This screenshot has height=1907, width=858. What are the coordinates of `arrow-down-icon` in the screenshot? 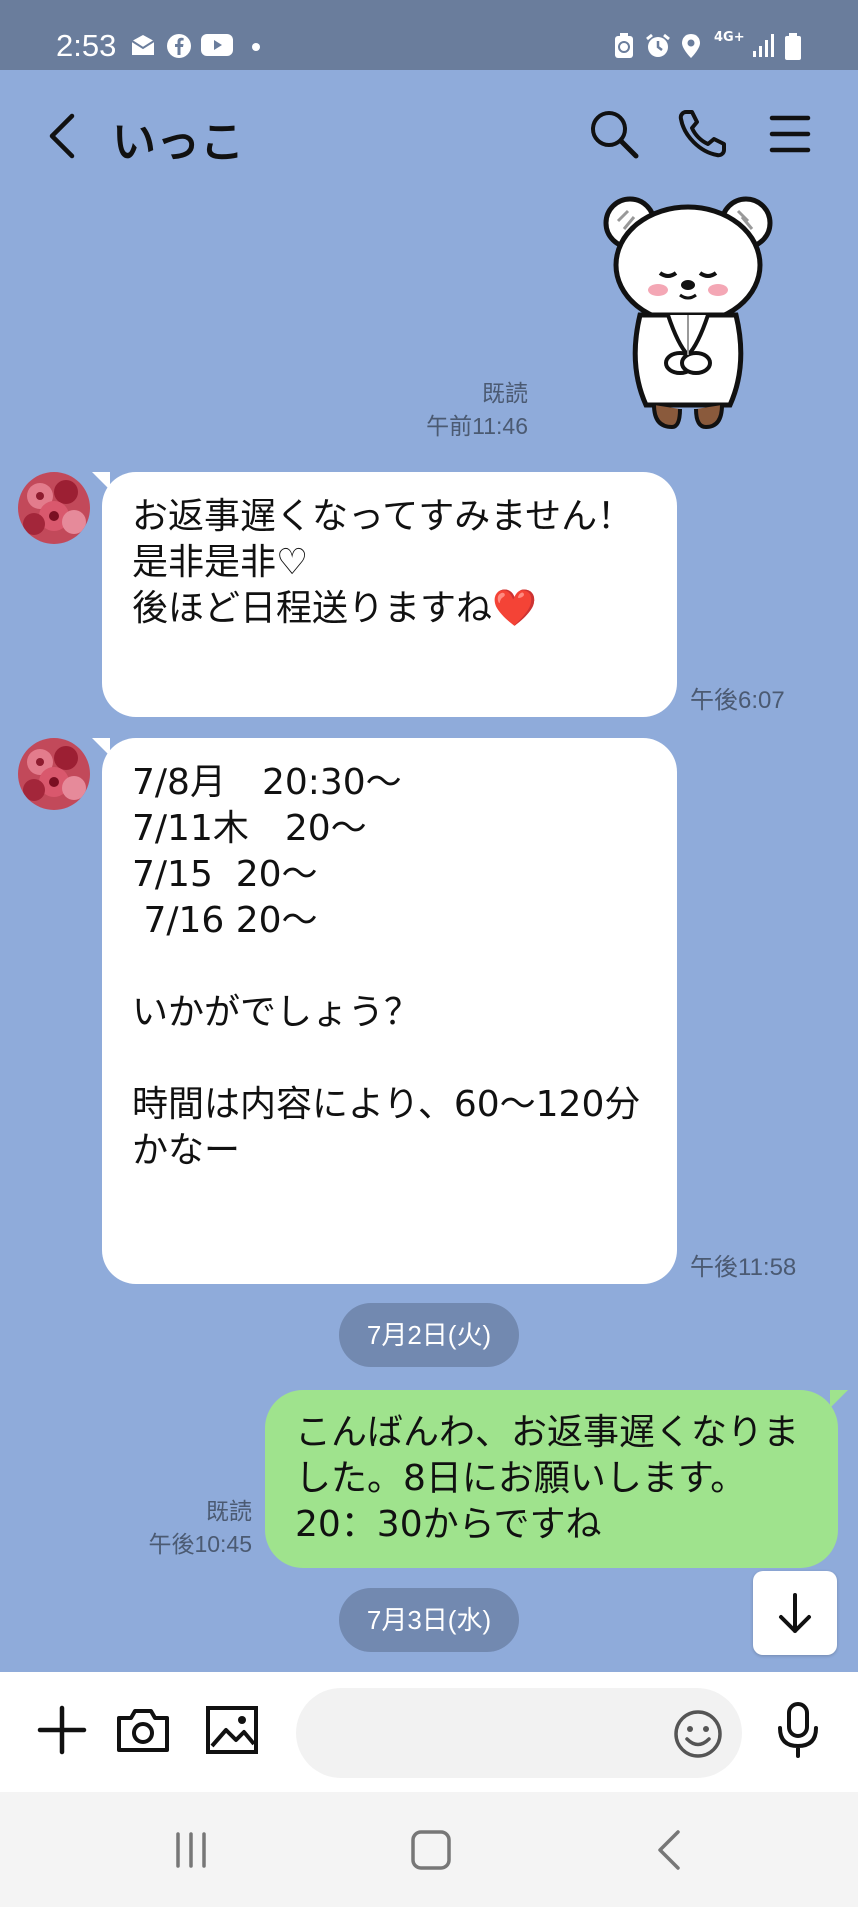 It's located at (795, 1613).